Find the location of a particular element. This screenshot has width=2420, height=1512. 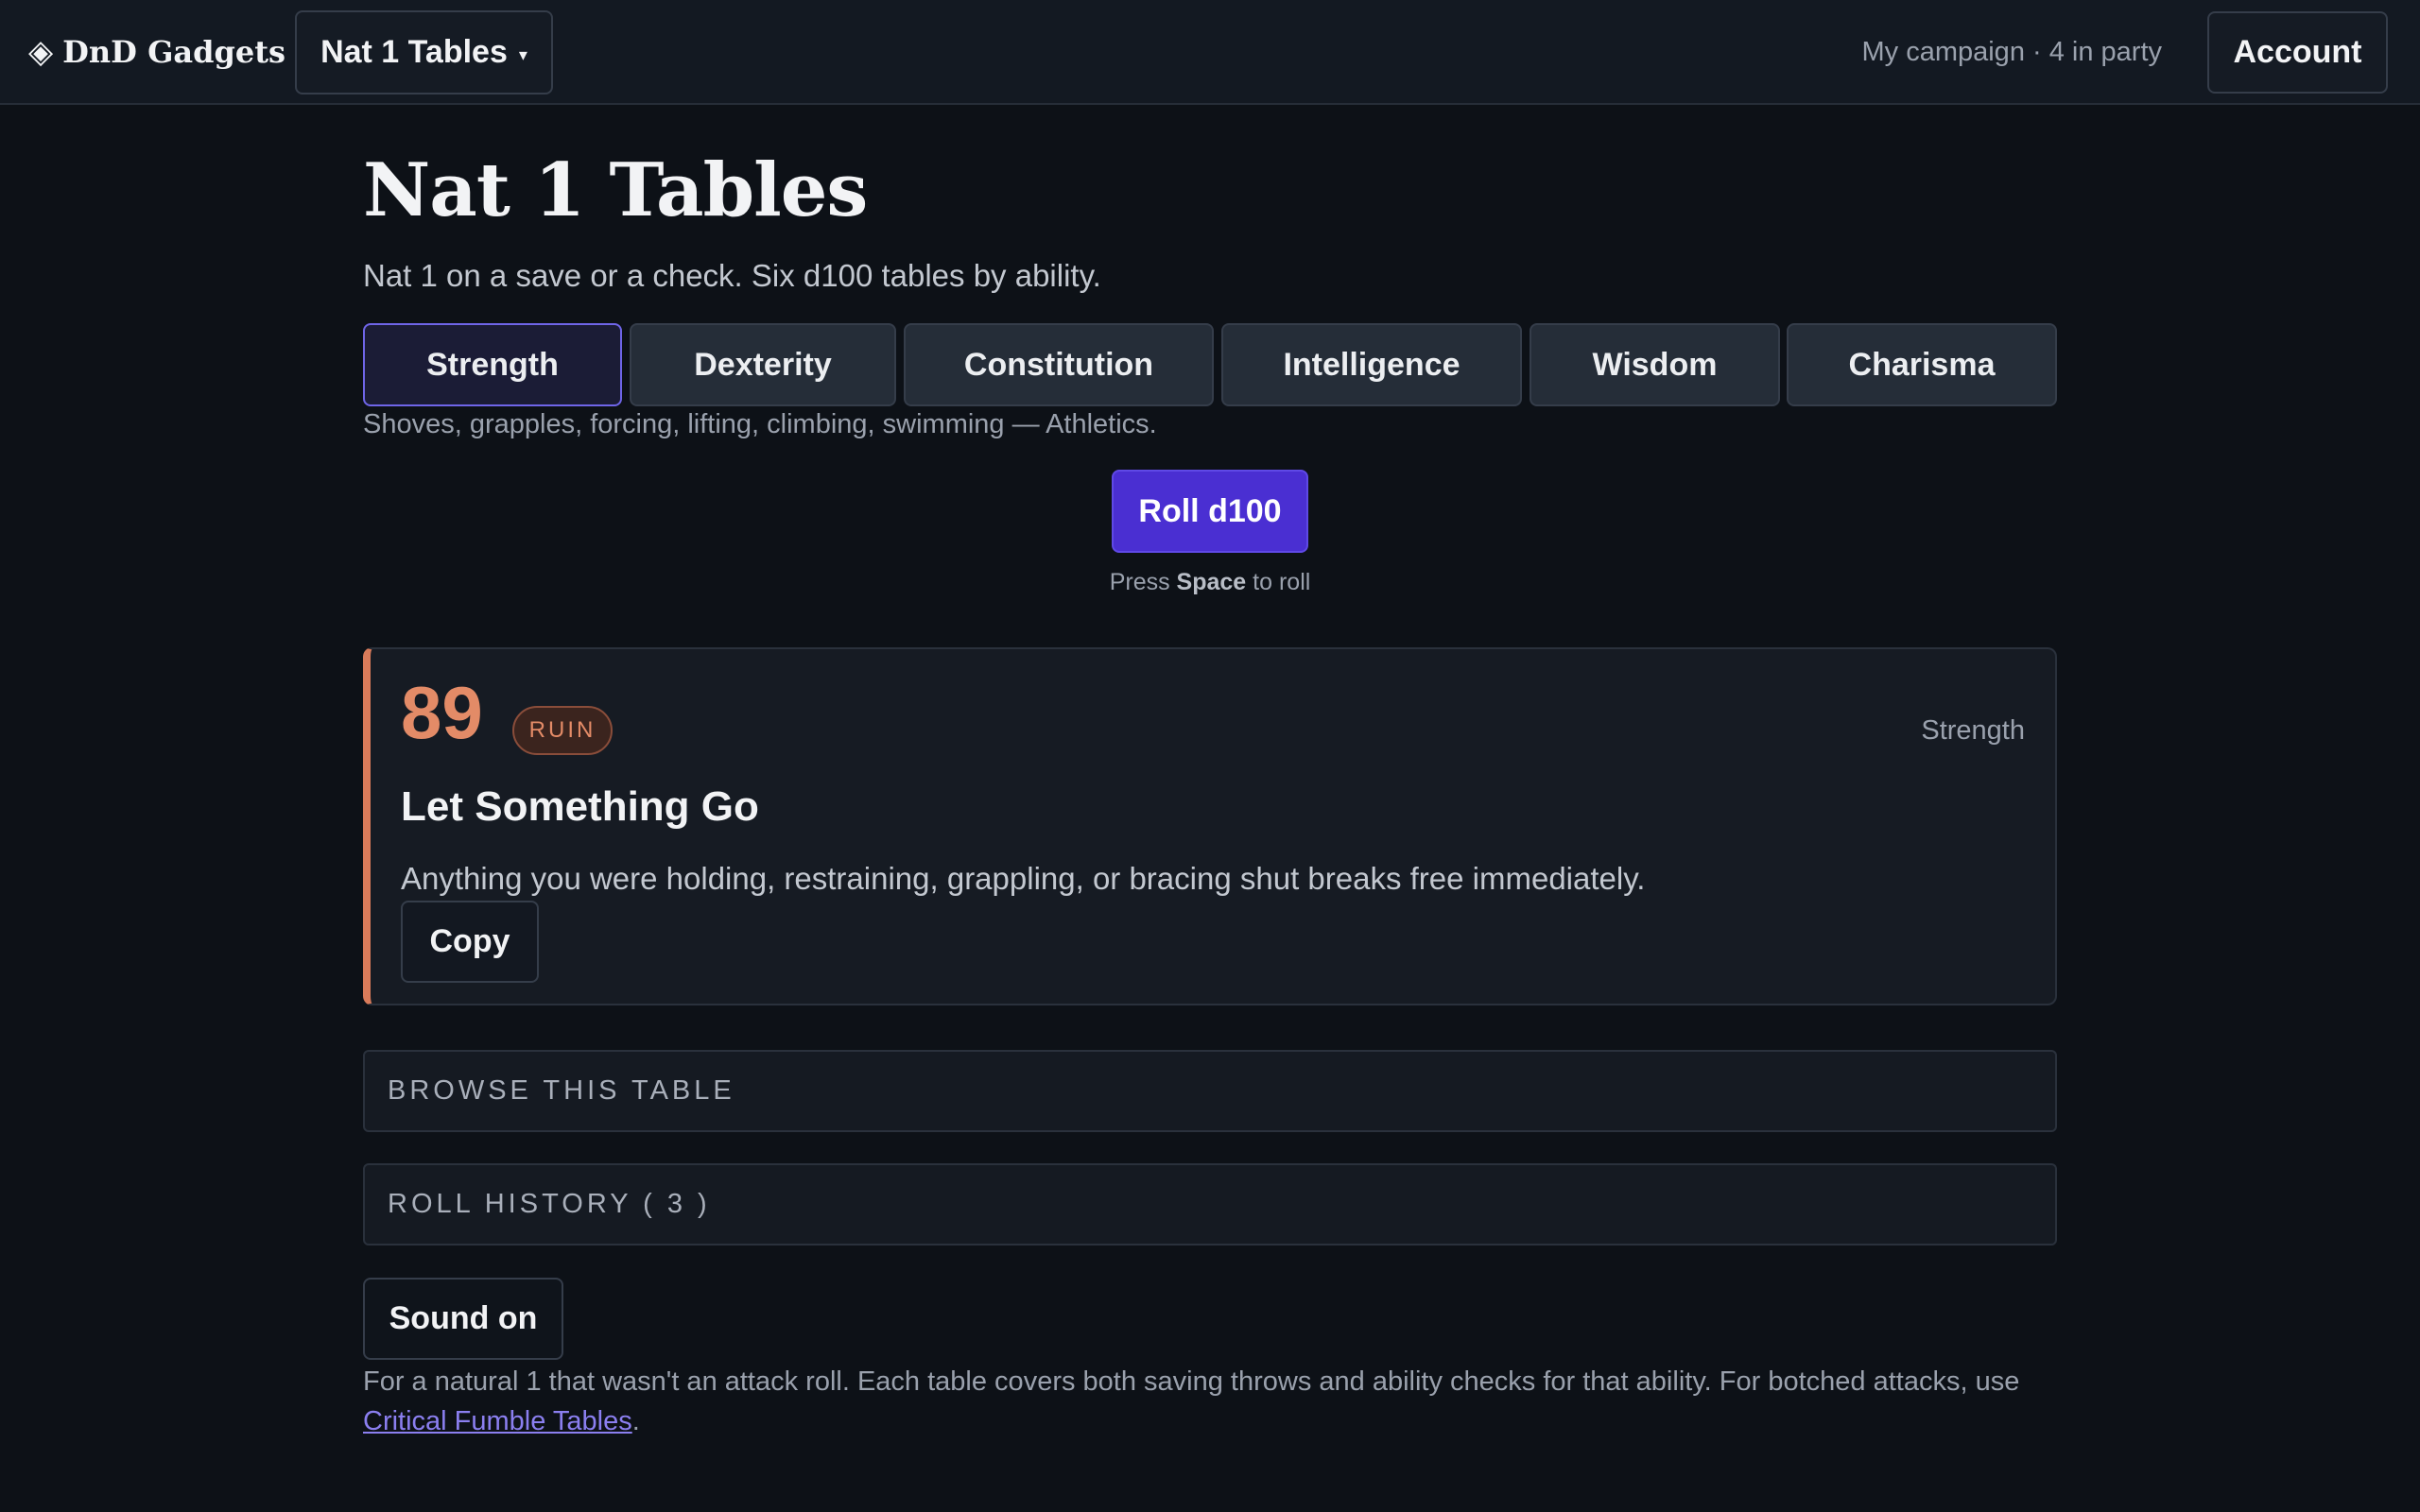

roll-hint: Press Space to roll is located at coordinates (1210, 582).